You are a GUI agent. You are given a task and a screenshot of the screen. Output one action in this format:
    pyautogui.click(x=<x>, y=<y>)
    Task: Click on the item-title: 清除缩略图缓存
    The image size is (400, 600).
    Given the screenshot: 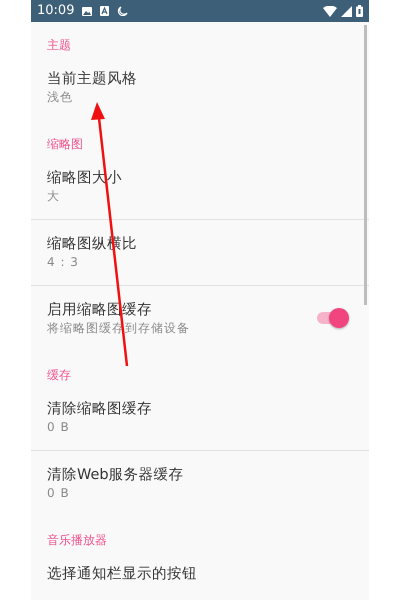 What is the action you would take?
    pyautogui.click(x=99, y=409)
    